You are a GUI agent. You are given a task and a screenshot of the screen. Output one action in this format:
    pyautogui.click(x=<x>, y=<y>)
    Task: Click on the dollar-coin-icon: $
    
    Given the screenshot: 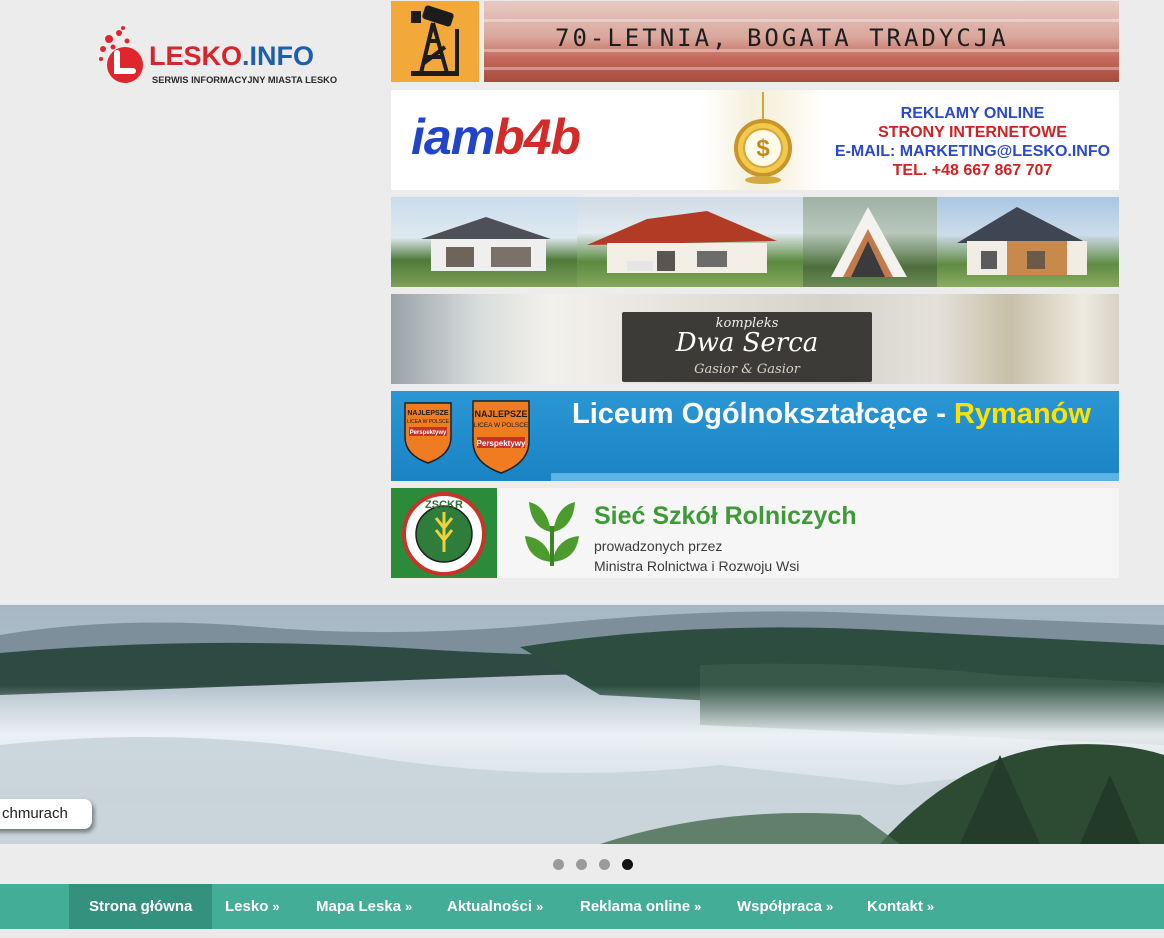 What is the action you would take?
    pyautogui.click(x=763, y=140)
    